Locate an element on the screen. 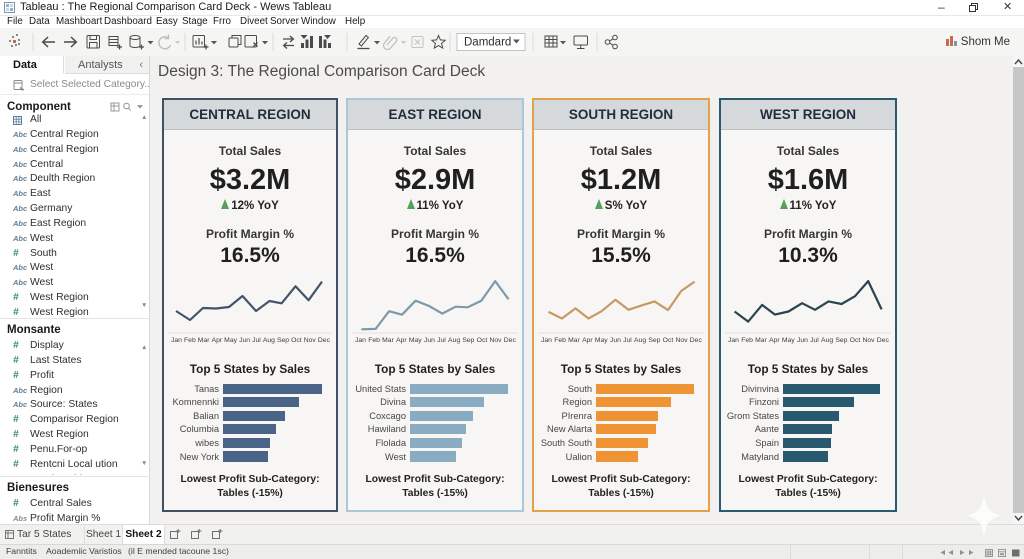 Image resolution: width=1024 pixels, height=559 pixels. svg-text: Damdard is located at coordinates (487, 43).